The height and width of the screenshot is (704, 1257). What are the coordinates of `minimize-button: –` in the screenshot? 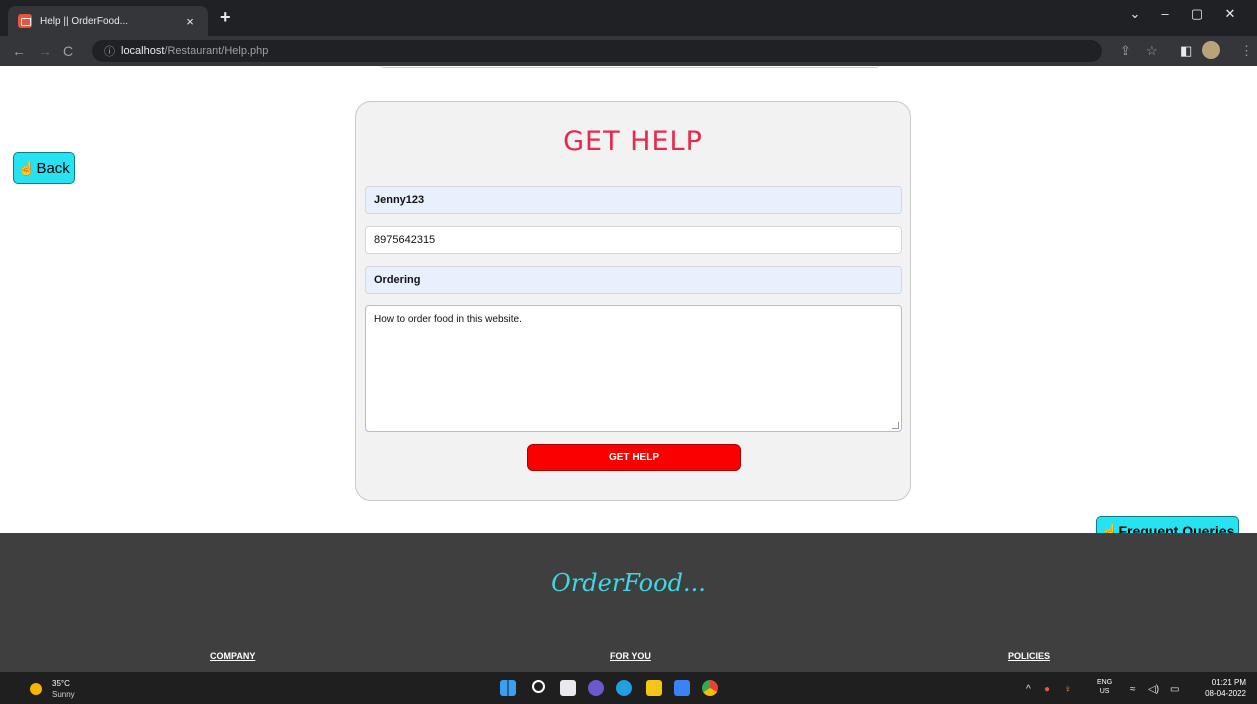 It's located at (1165, 13).